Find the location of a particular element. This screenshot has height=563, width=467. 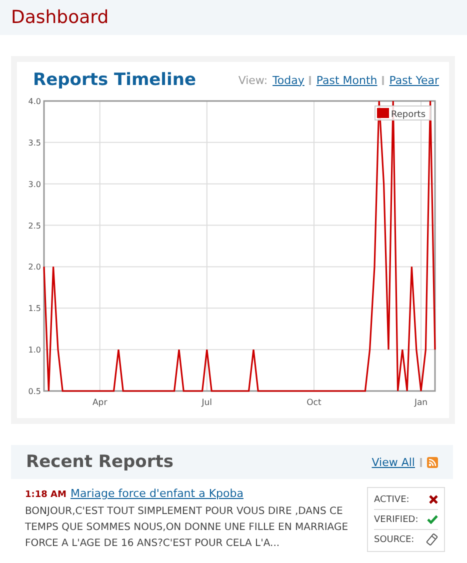

y-tick-label: 3.5 is located at coordinates (34, 143).